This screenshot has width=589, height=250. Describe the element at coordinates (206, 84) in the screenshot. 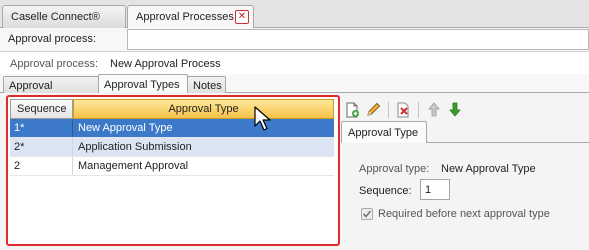

I see `tab-notes: Notes` at that location.